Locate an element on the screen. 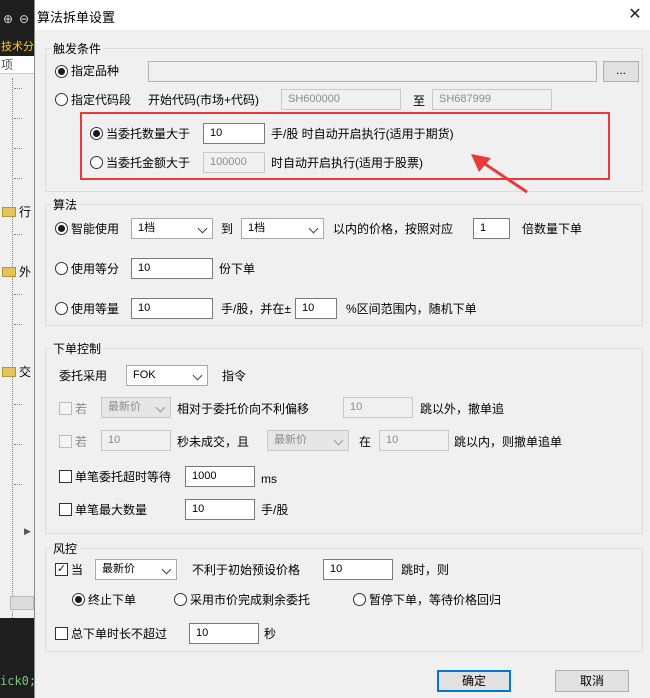 The width and height of the screenshot is (650, 698). risk-adverse-text: 不利于初始预设价格 is located at coordinates (246, 570).